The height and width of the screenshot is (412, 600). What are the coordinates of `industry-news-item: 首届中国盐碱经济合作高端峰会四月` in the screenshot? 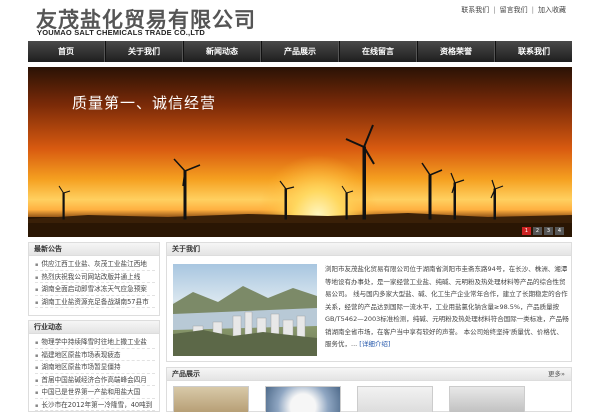 It's located at (95, 380).